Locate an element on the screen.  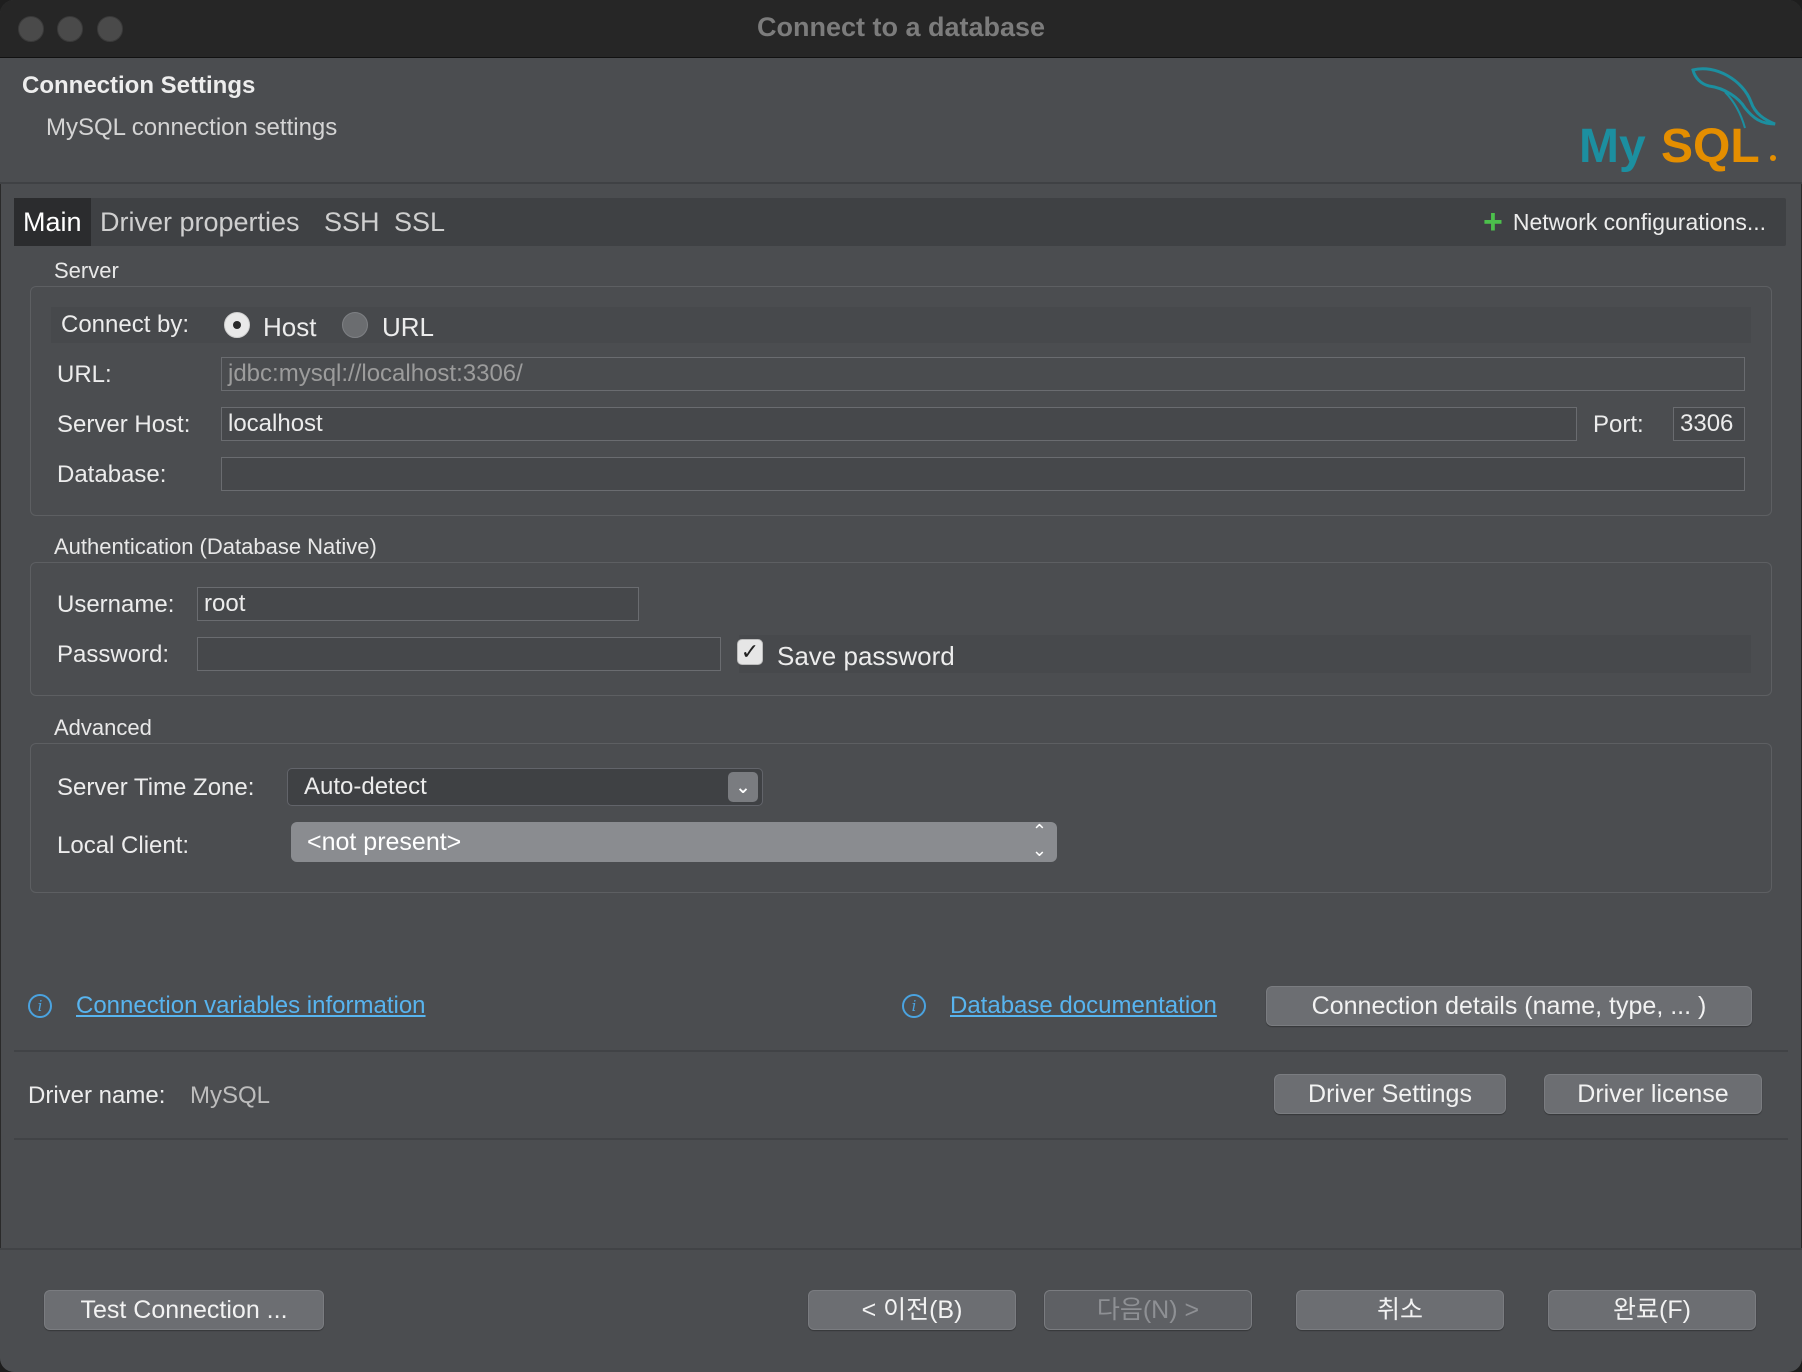
driver-name-label: Driver name: is located at coordinates (97, 1095).